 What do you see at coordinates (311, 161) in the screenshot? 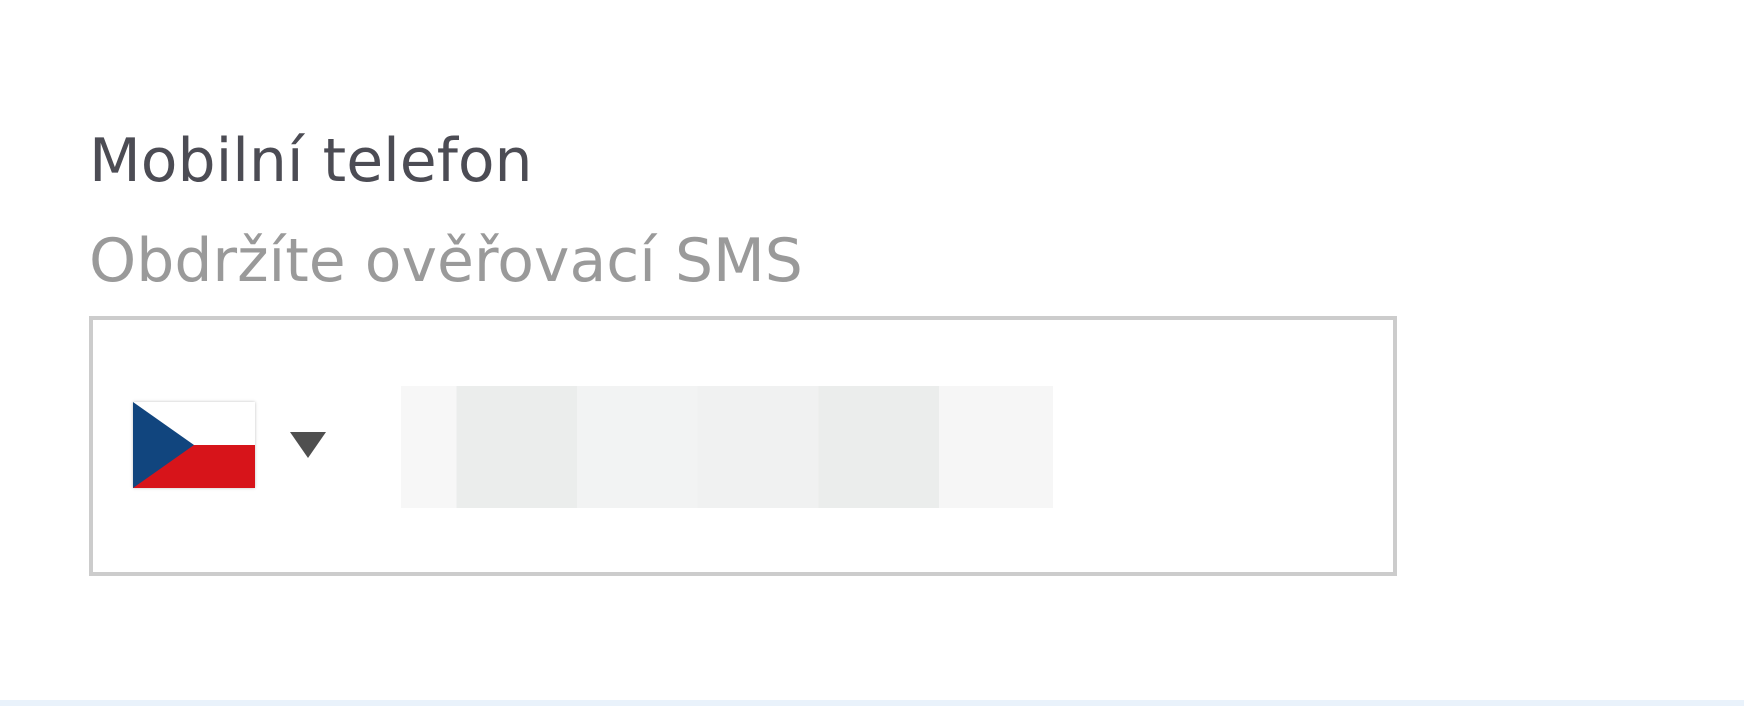
I see `phone-field-label: Mobilní telefon` at bounding box center [311, 161].